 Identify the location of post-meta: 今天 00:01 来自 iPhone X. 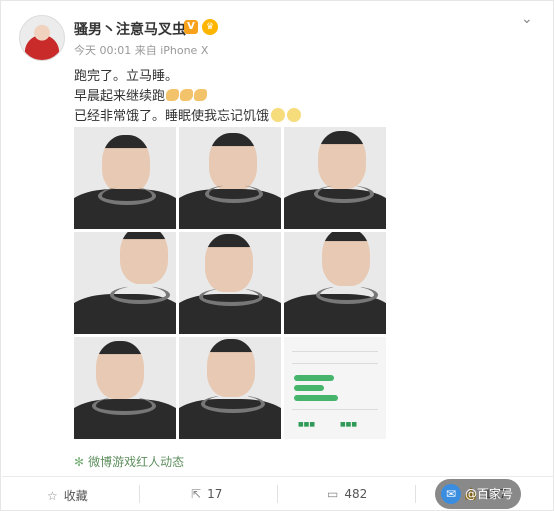
(141, 50).